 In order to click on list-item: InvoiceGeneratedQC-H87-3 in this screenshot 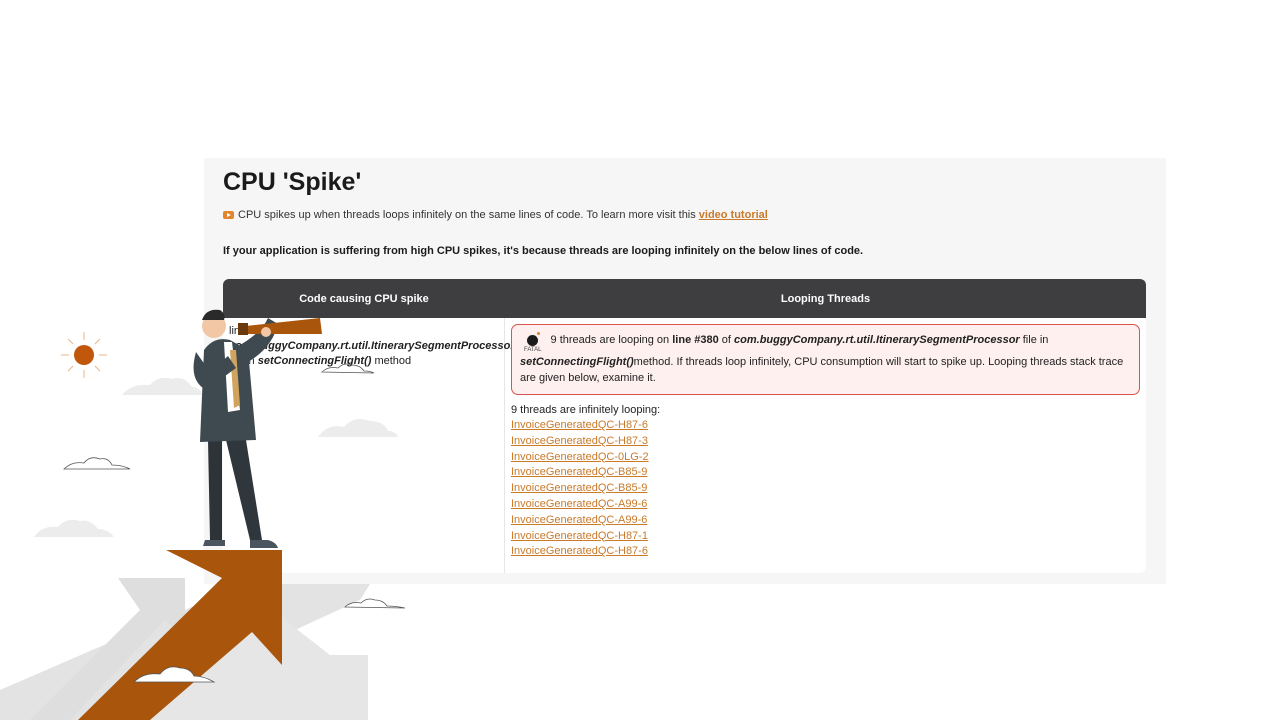, I will do `click(825, 442)`.